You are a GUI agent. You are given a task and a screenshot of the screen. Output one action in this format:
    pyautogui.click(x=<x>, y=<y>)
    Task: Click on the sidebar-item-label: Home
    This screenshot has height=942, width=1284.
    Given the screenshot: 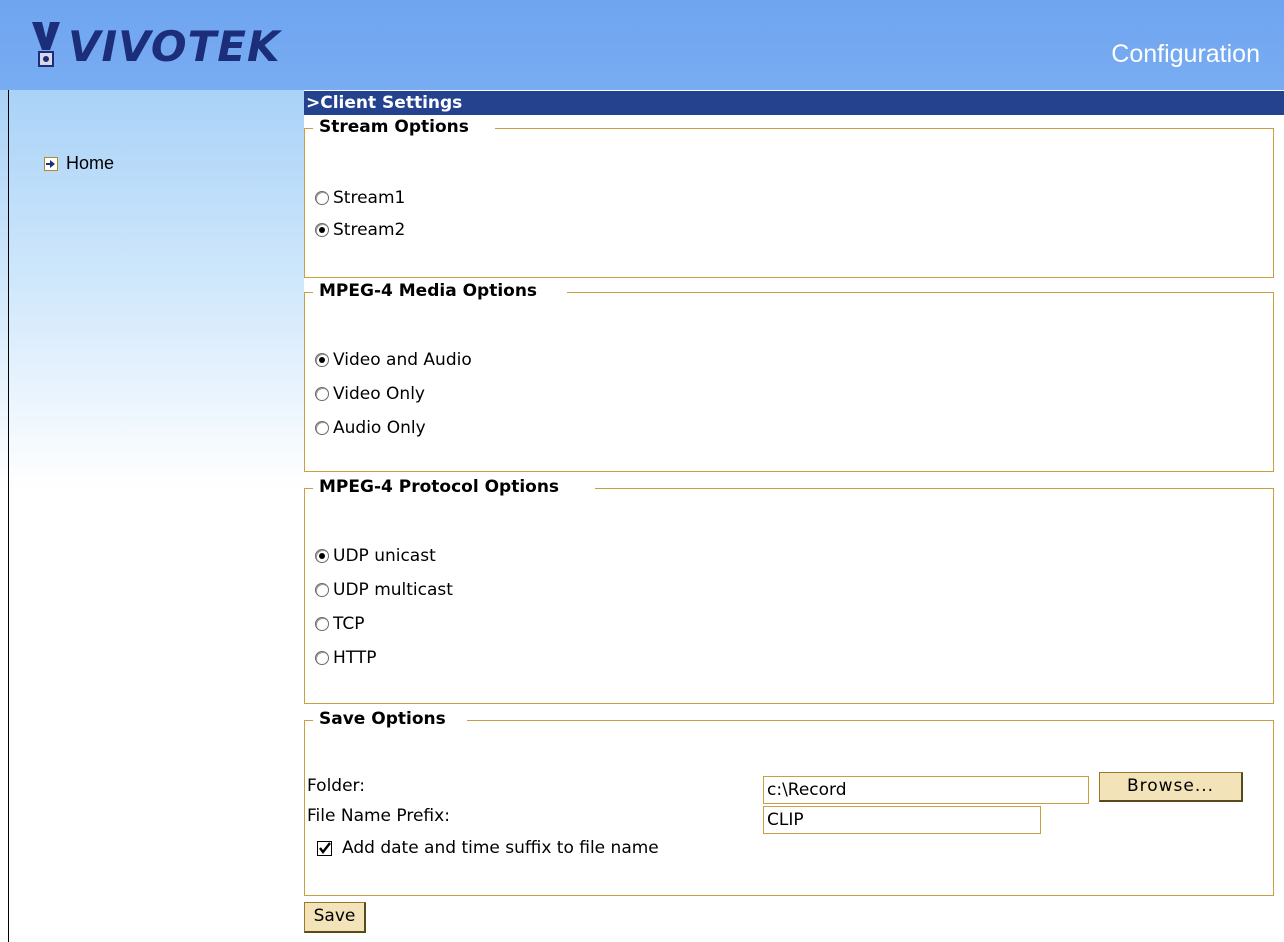 What is the action you would take?
    pyautogui.click(x=90, y=163)
    